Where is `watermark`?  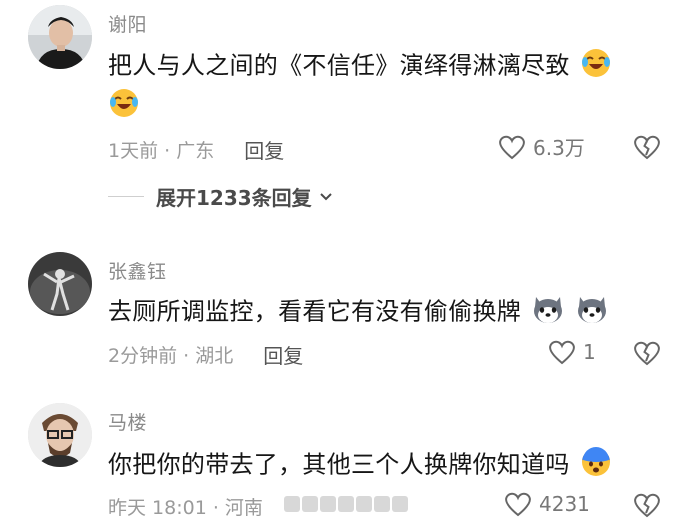 watermark is located at coordinates (346, 504).